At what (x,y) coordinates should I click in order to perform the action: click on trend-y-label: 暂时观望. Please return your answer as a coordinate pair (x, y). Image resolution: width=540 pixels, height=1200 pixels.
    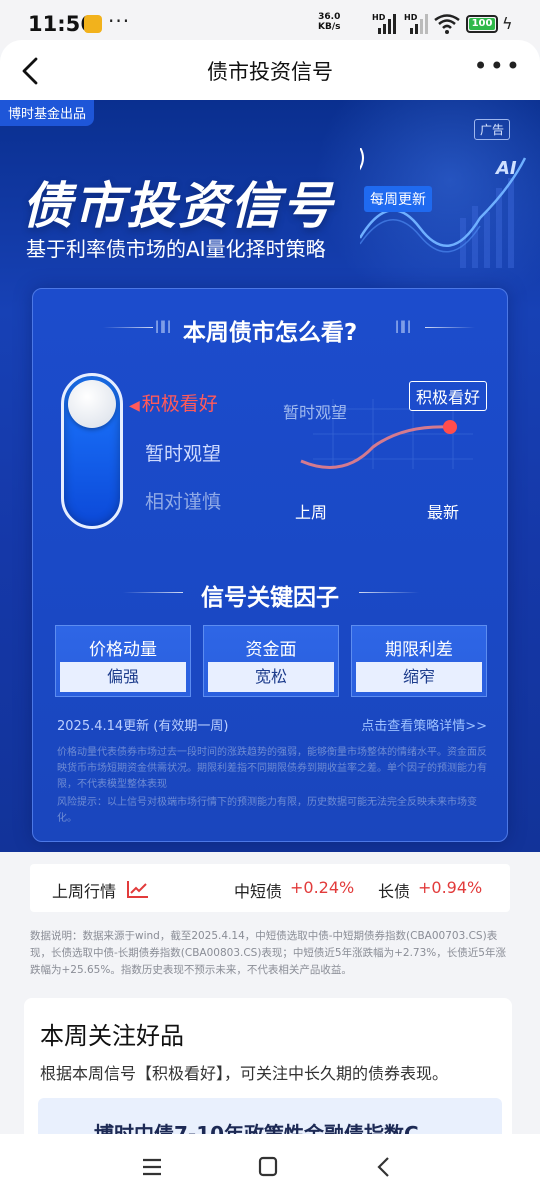
    Looking at the image, I should click on (315, 412).